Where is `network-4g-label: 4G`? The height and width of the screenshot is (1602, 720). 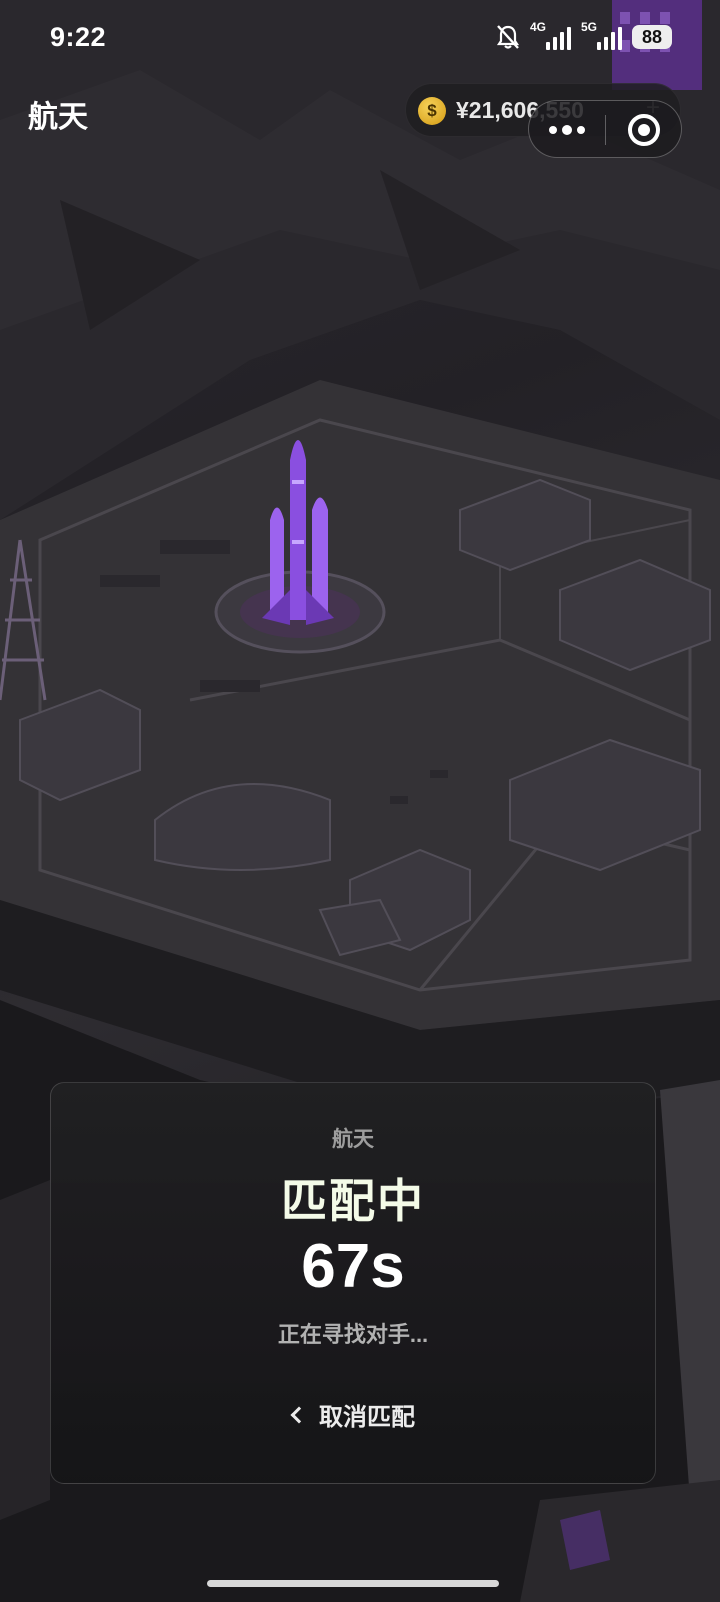
network-4g-label: 4G is located at coordinates (538, 27).